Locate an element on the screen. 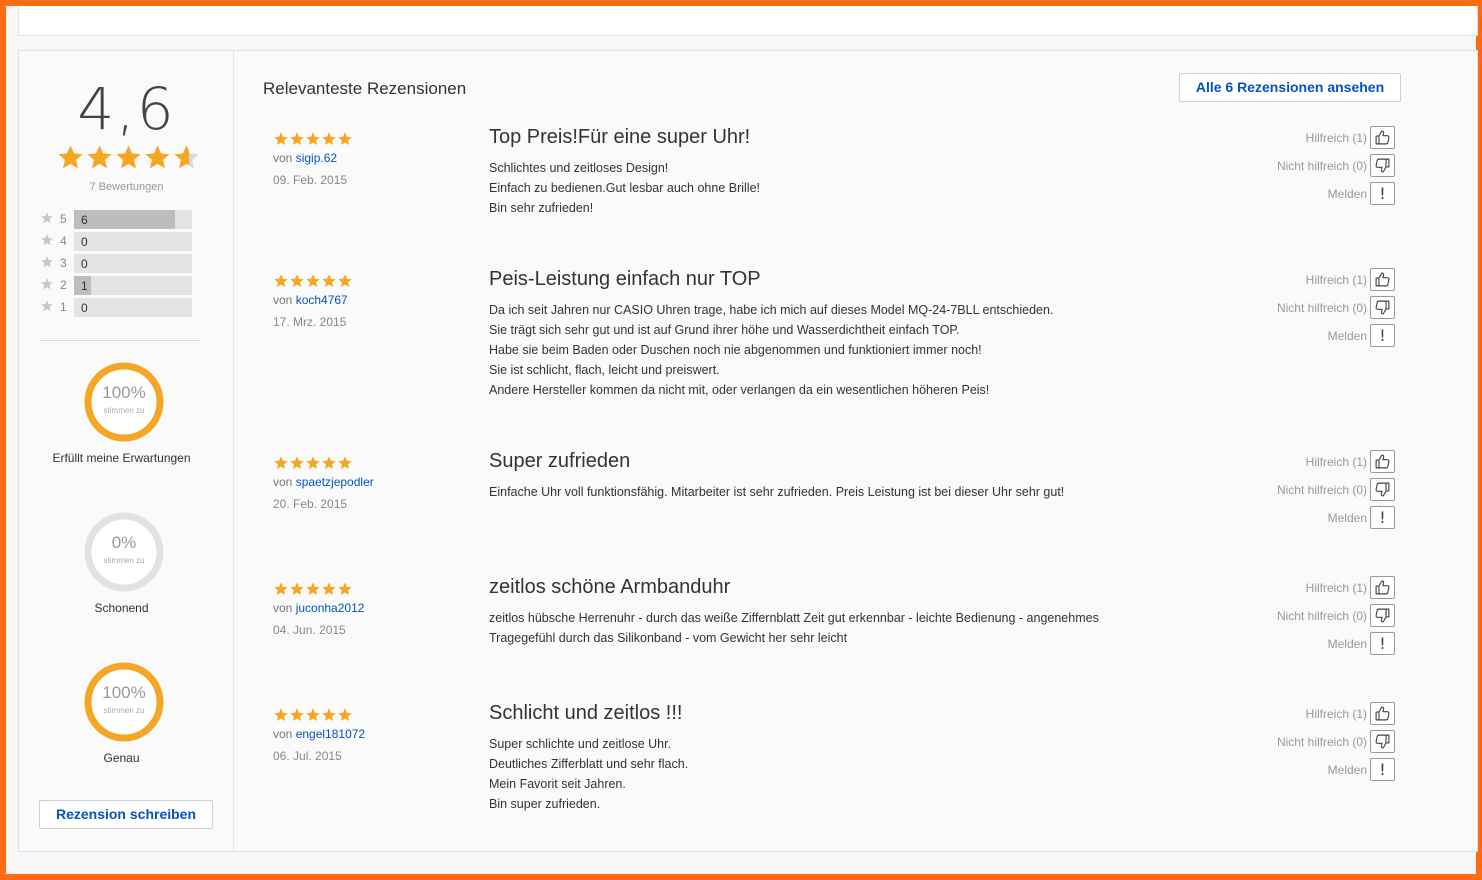 The image size is (1482, 880). review-text-line: Deutliches Zifferblatt und sehr flach. is located at coordinates (589, 764).